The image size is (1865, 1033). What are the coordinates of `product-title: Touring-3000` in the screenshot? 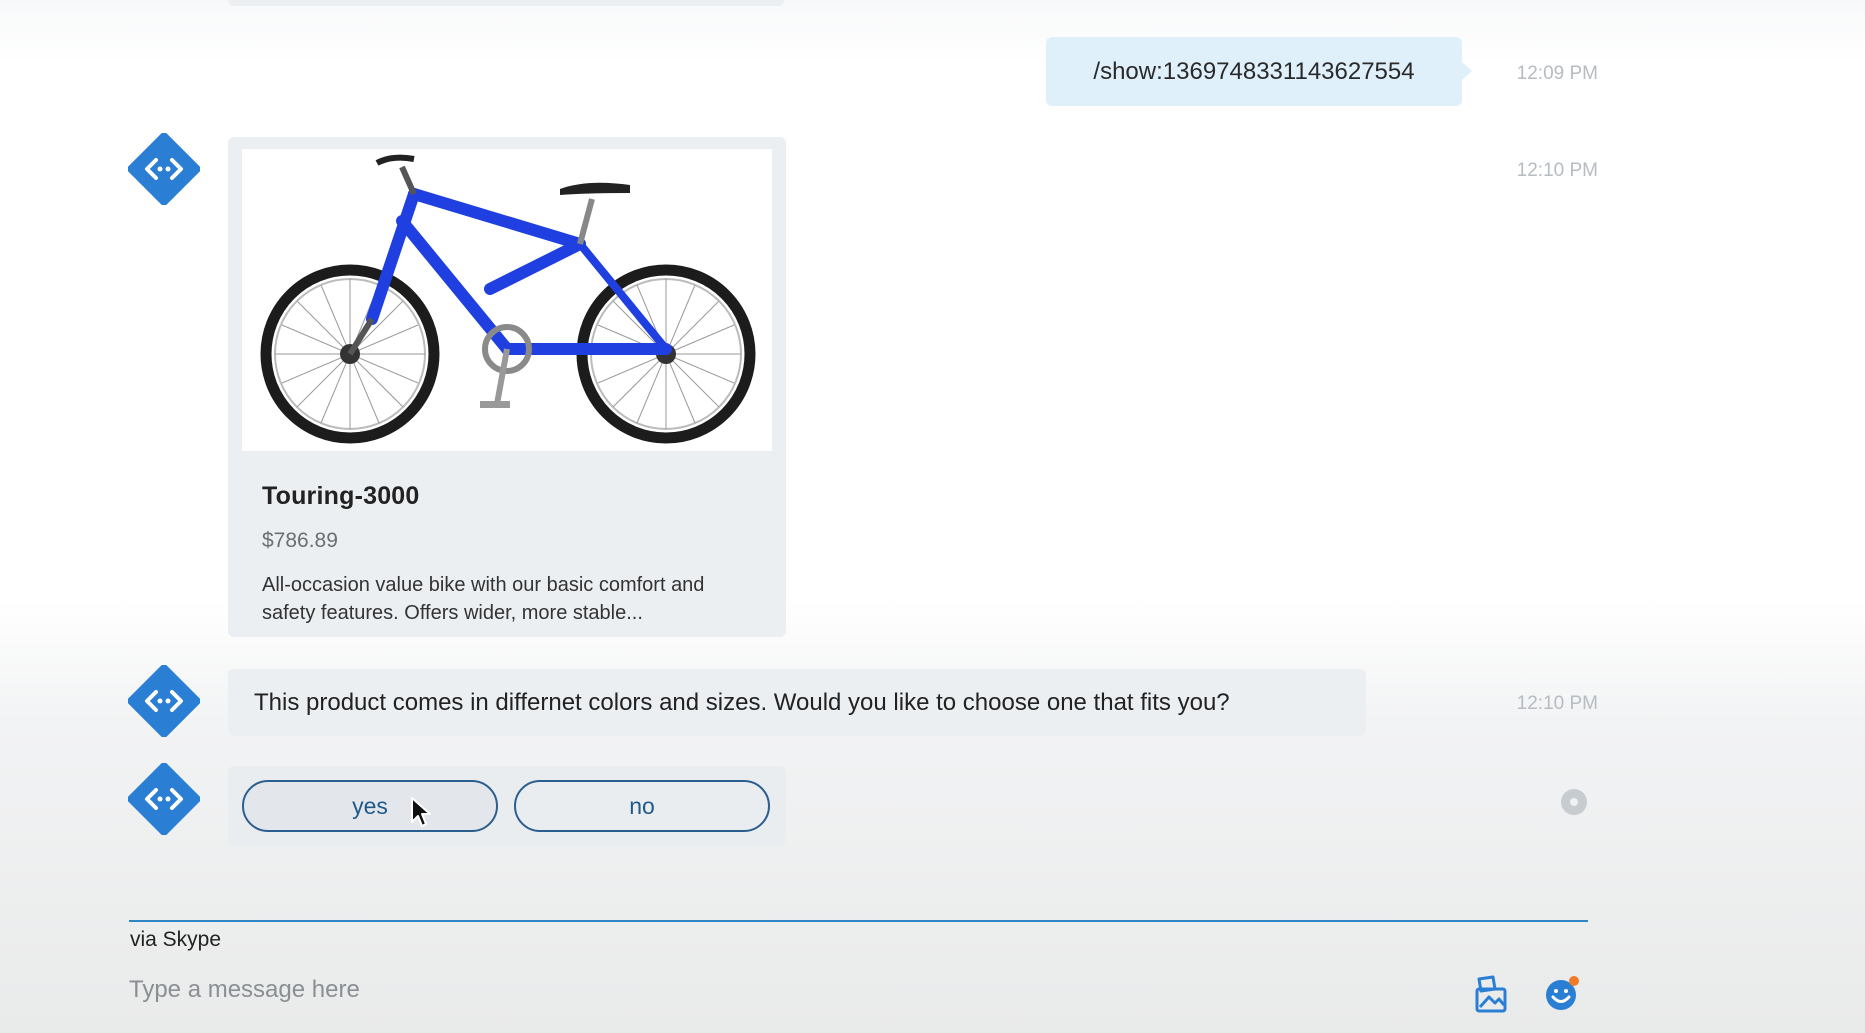 It's located at (341, 496).